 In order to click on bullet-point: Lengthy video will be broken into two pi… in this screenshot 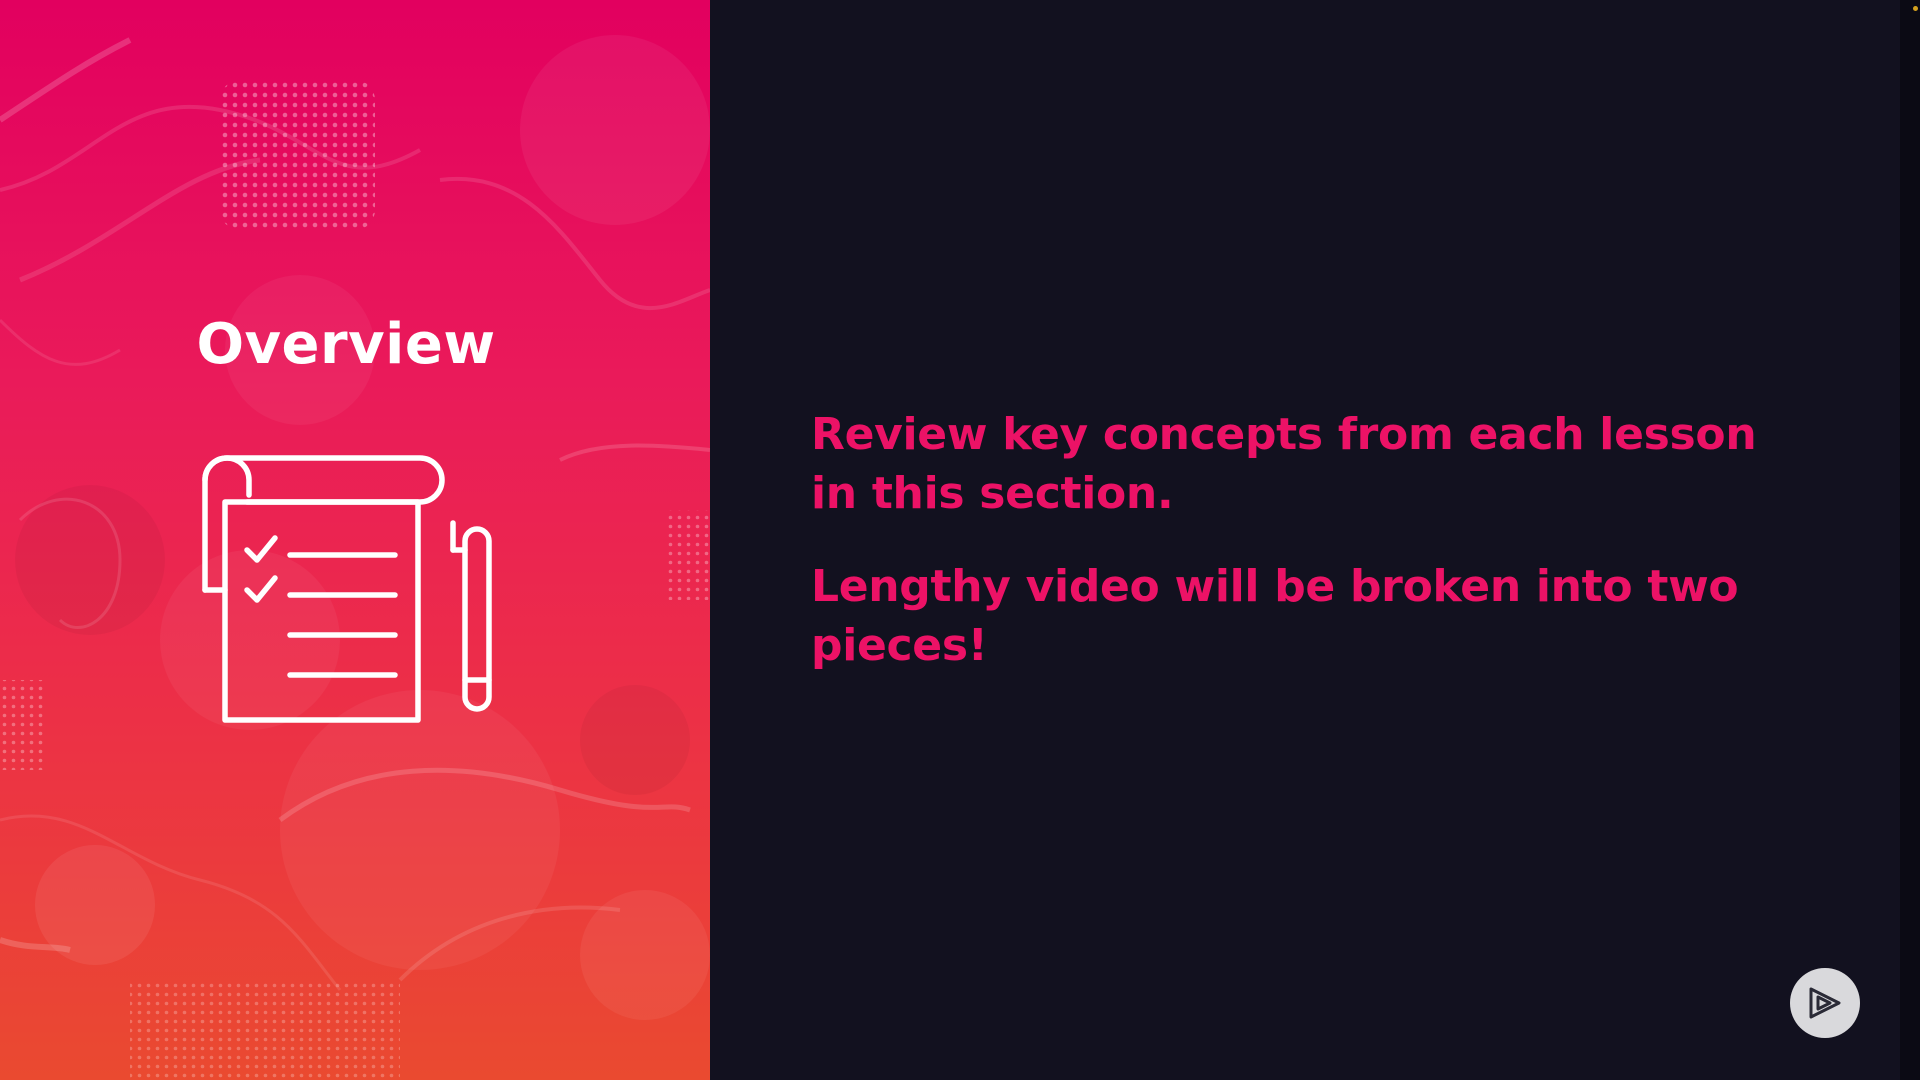, I will do `click(1275, 616)`.